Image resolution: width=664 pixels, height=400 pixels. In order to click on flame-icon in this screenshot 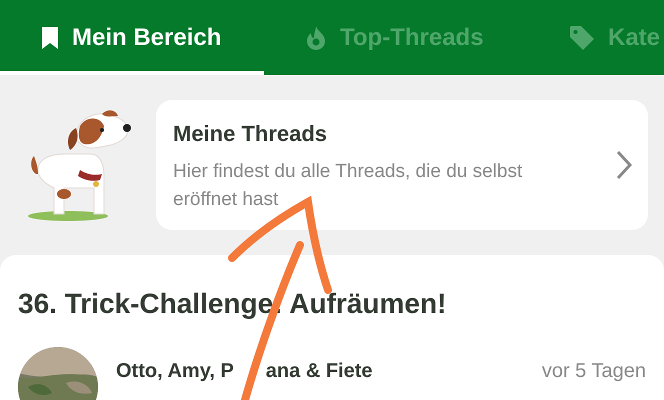, I will do `click(316, 37)`.